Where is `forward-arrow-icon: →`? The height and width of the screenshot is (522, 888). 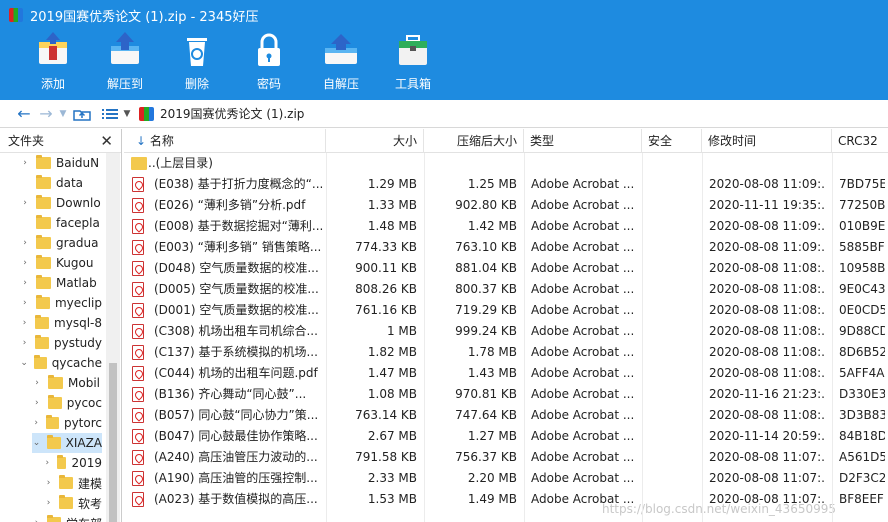
forward-arrow-icon: → is located at coordinates (46, 114).